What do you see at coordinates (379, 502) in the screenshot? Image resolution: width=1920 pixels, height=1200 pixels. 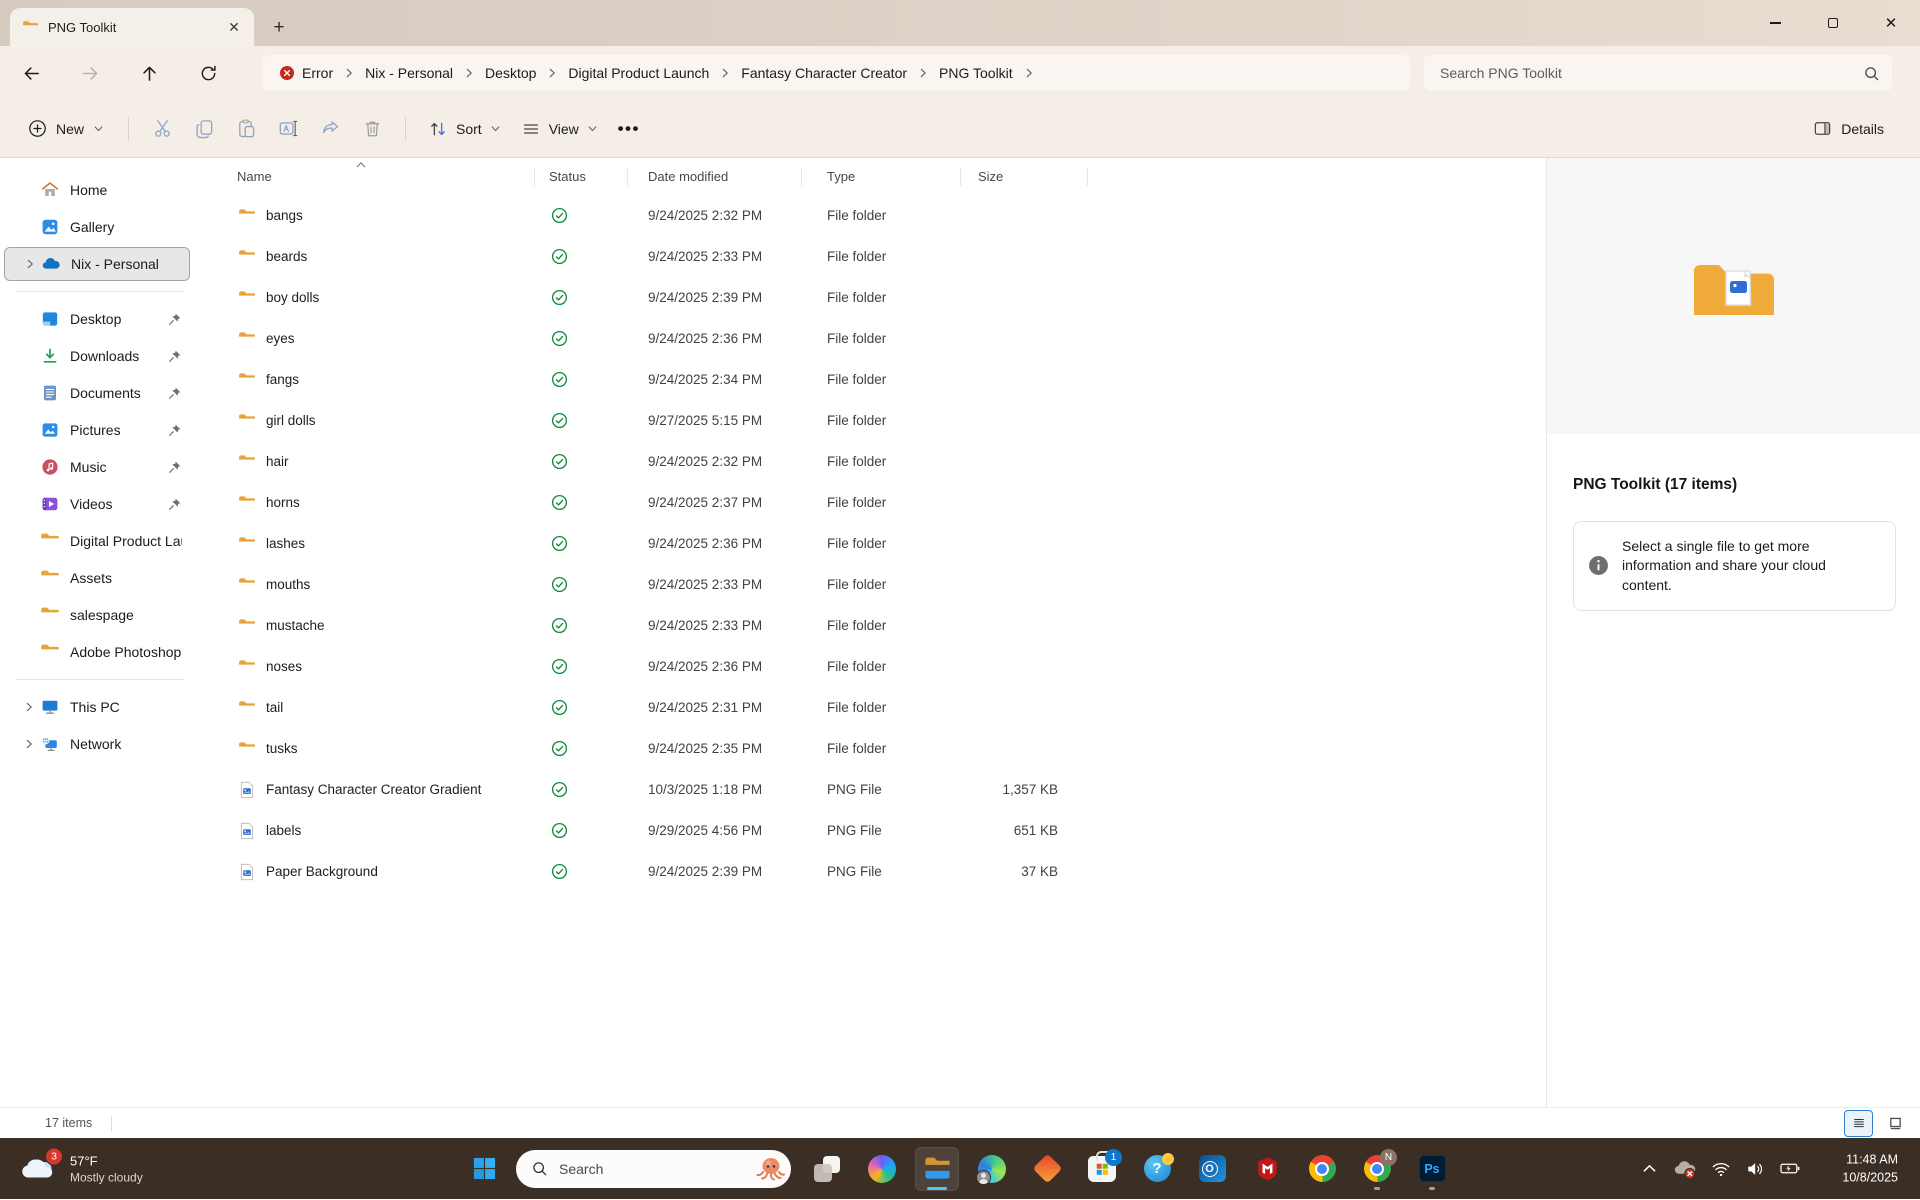 I see `file-name-cell: horns` at bounding box center [379, 502].